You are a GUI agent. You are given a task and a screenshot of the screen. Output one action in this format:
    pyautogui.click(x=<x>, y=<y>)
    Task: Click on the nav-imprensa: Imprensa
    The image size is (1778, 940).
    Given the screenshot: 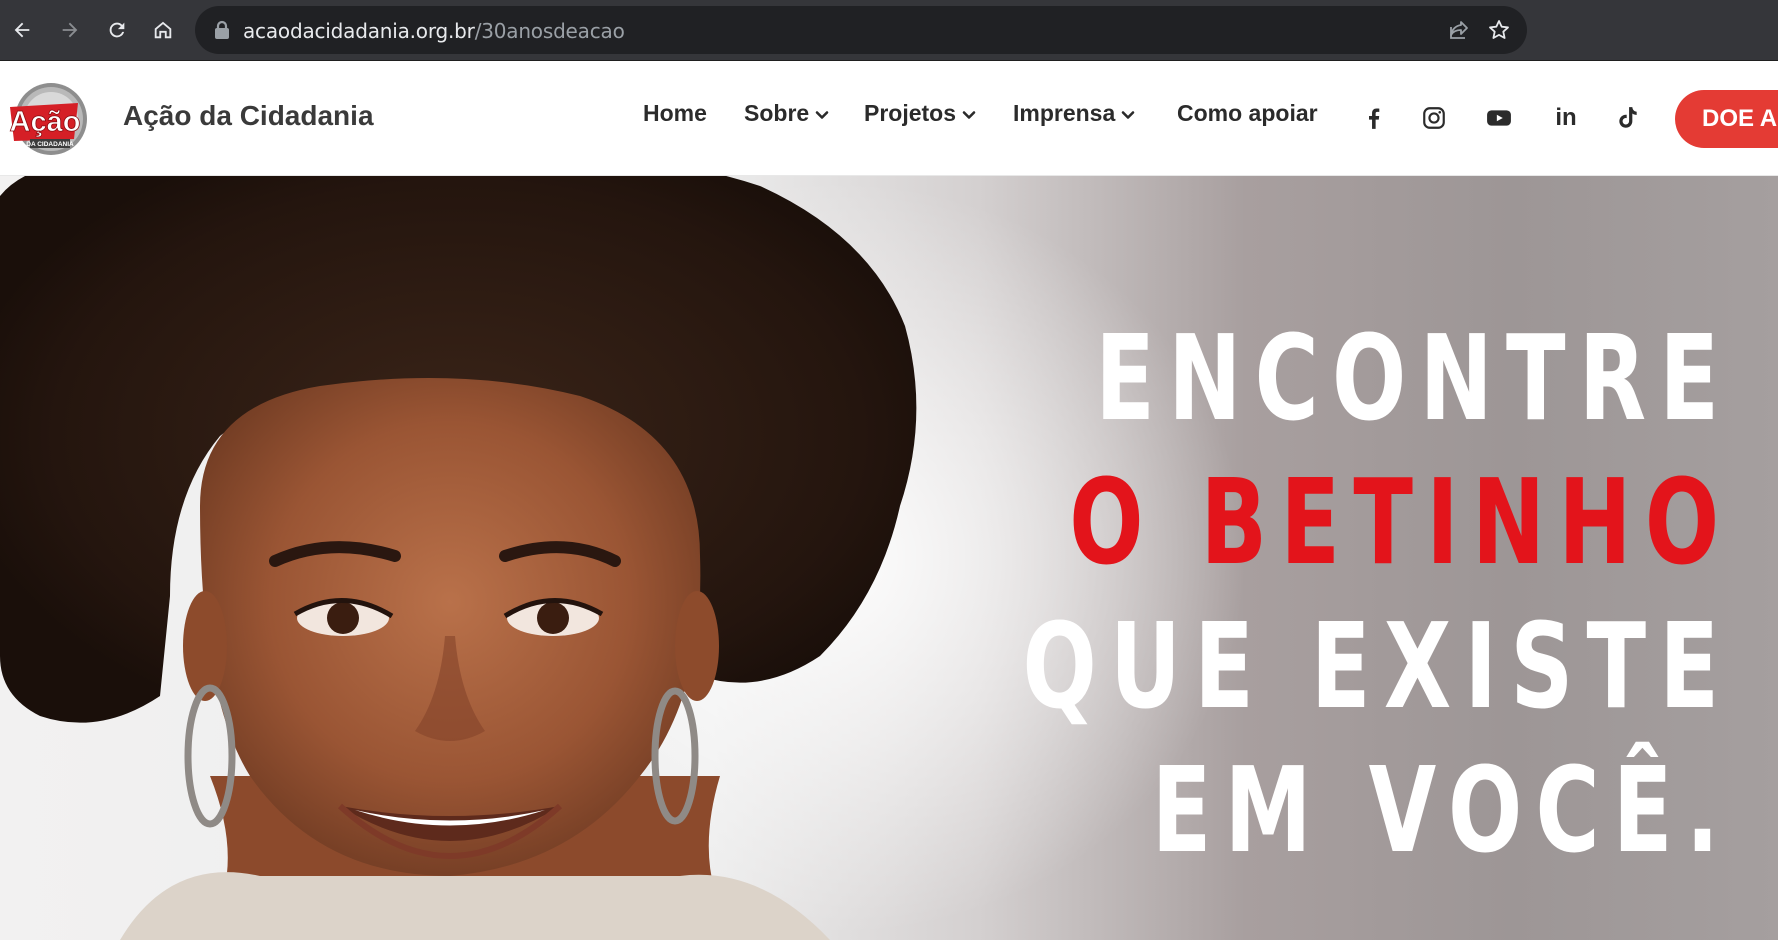 What is the action you would take?
    pyautogui.click(x=1074, y=113)
    